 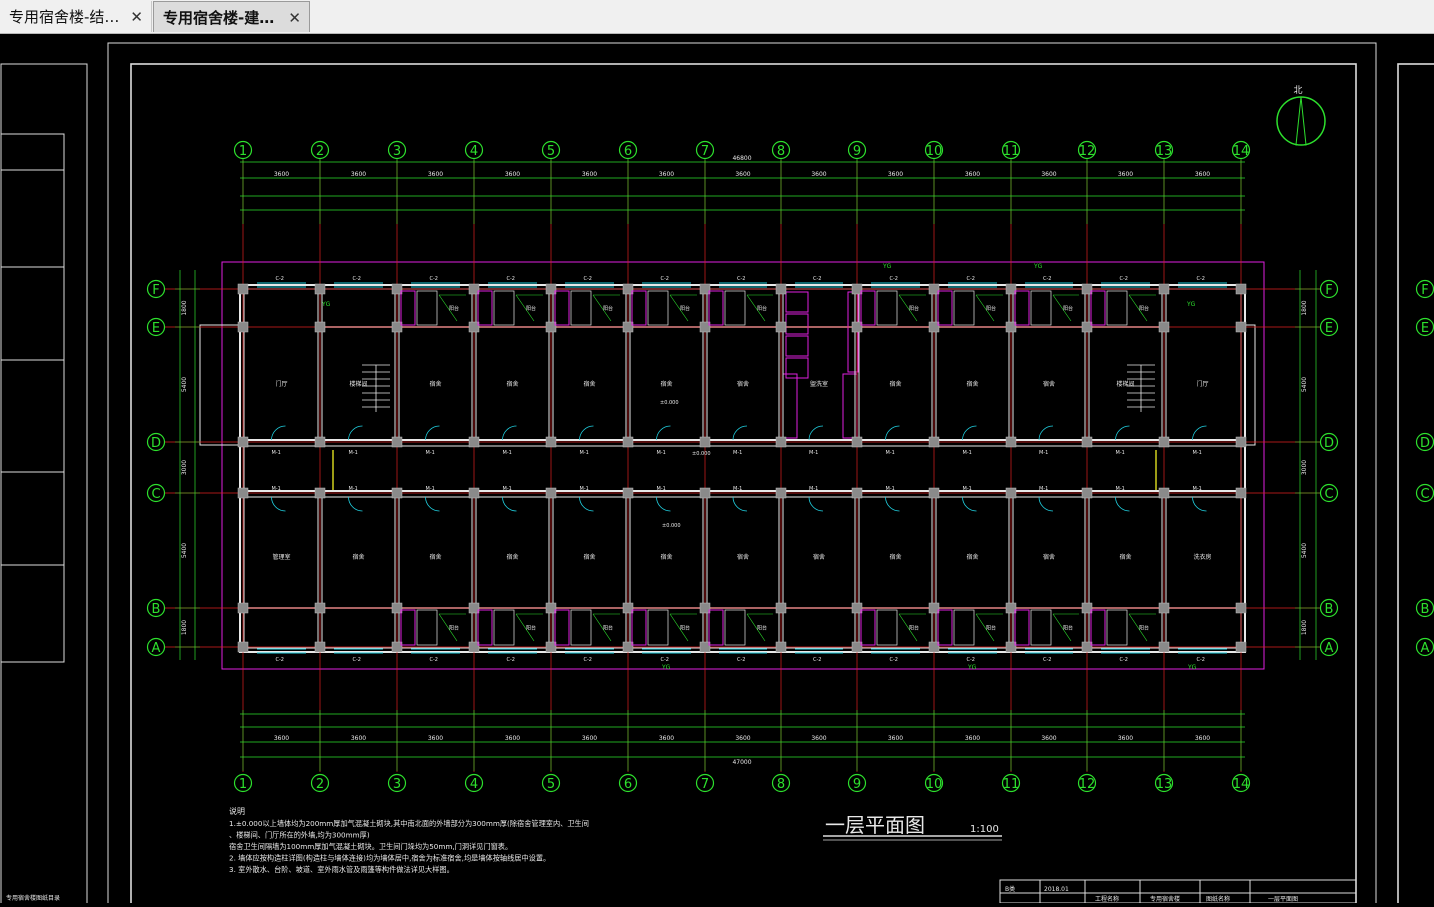 I want to click on tab-architecture-drawing: 专用宿舍楼-建… ✕, so click(x=231, y=16).